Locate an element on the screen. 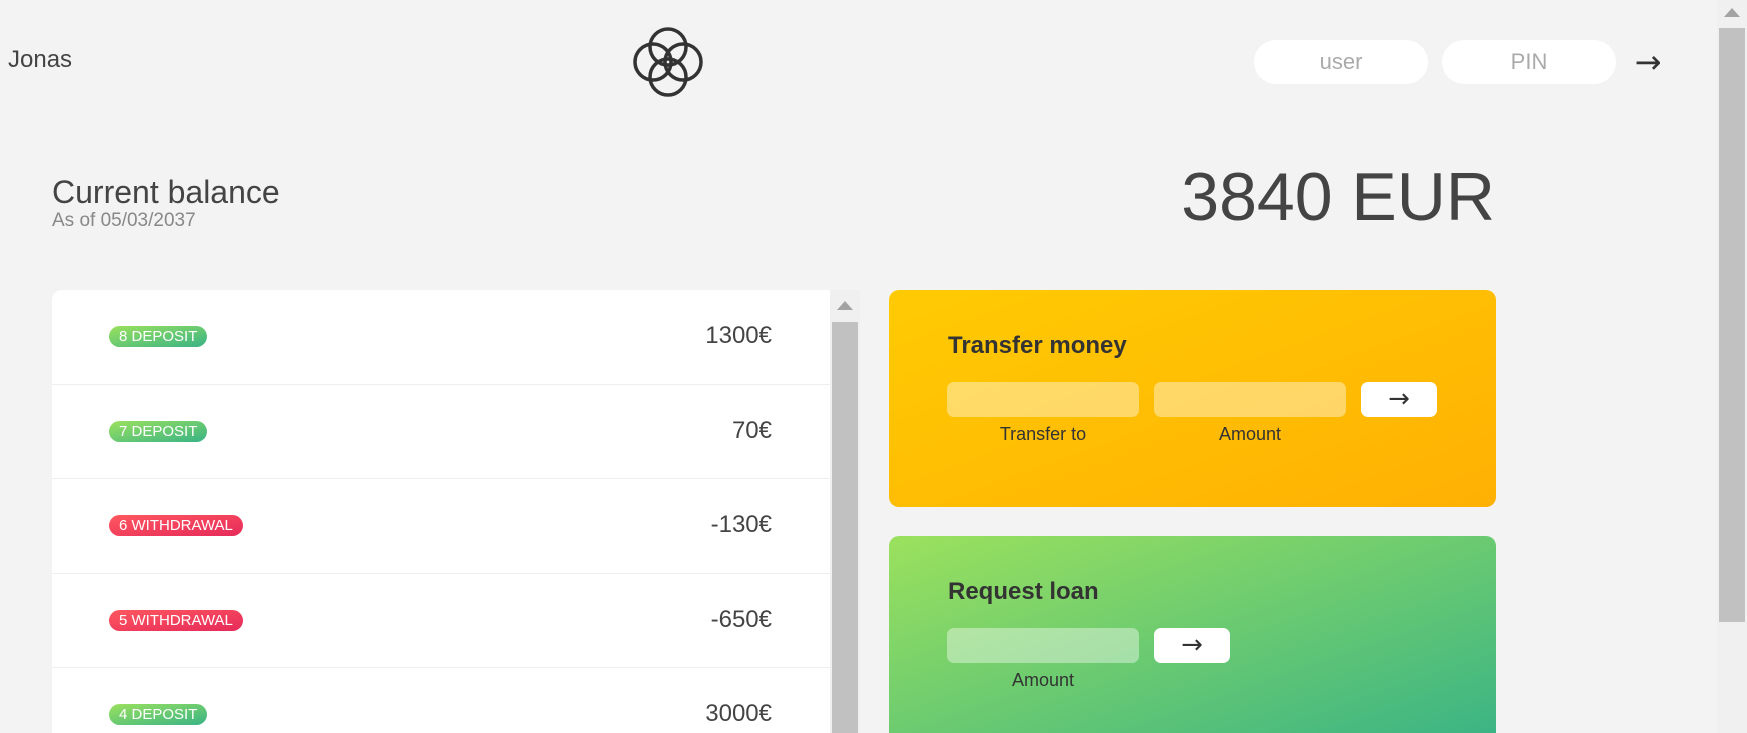  movement-row: 7 DEPOSIT 70€ is located at coordinates (441, 432).